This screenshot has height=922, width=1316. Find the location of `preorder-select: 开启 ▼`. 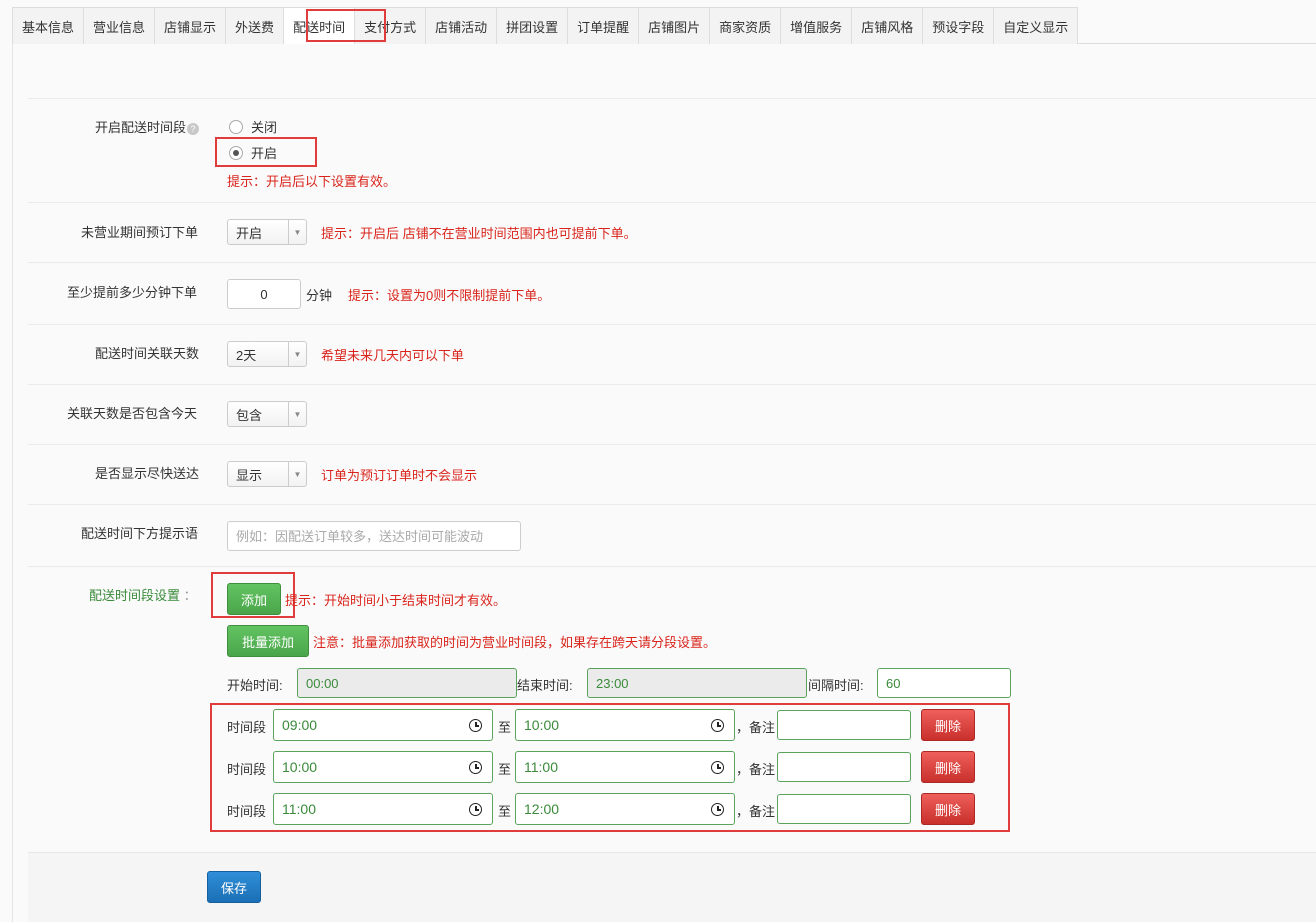

preorder-select: 开启 ▼ is located at coordinates (267, 232).